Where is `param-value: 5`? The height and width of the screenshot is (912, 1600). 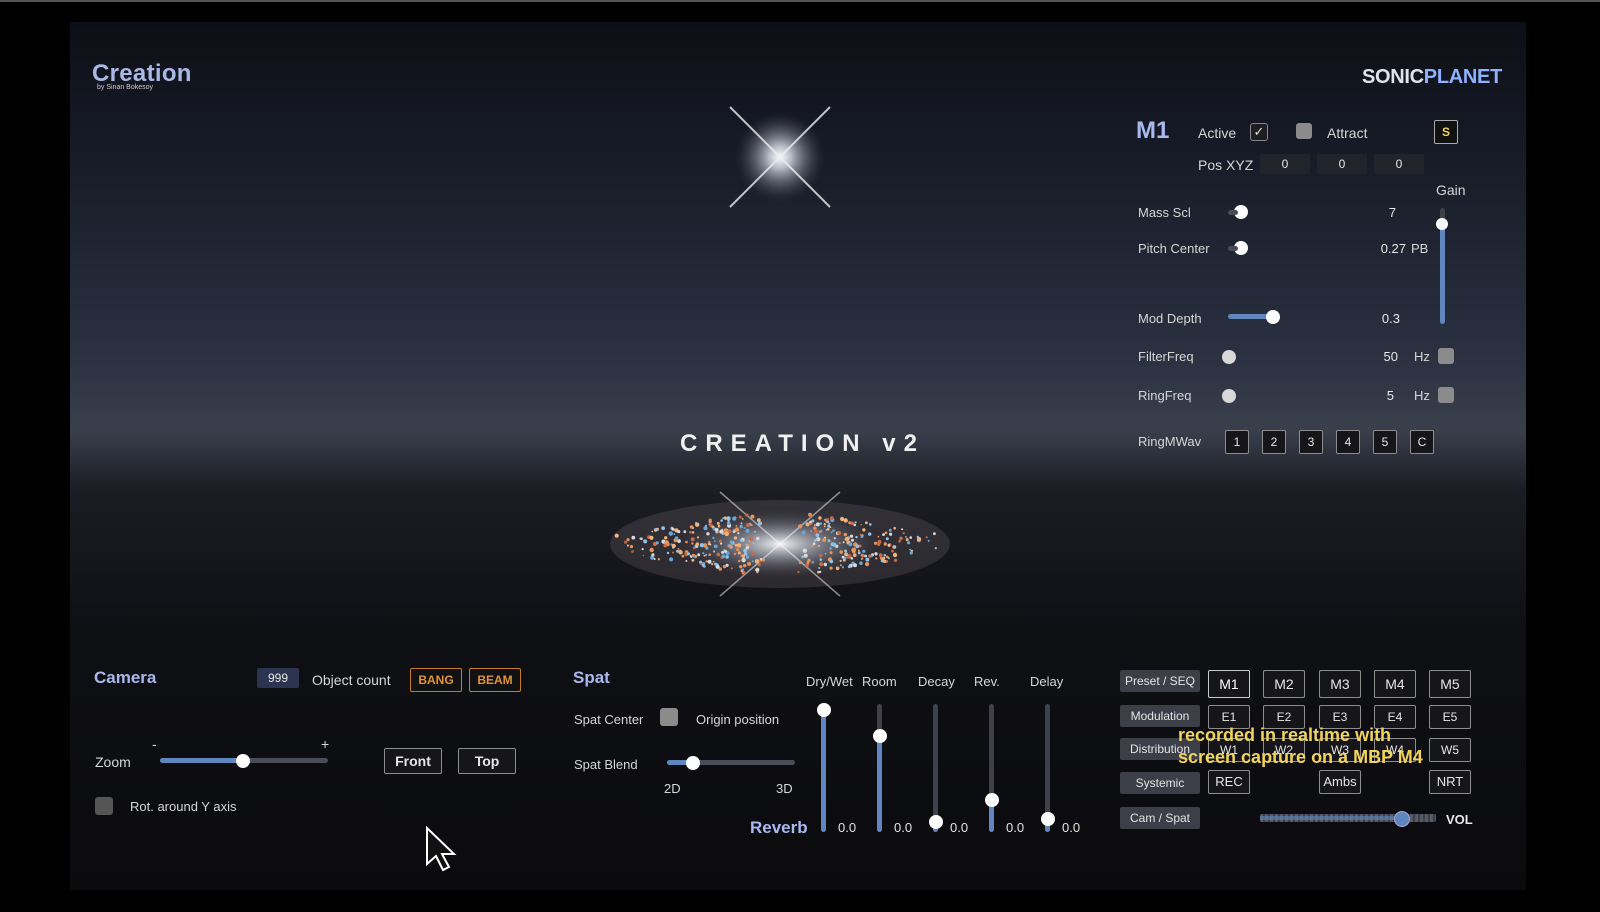
param-value: 5 is located at coordinates (1365, 395).